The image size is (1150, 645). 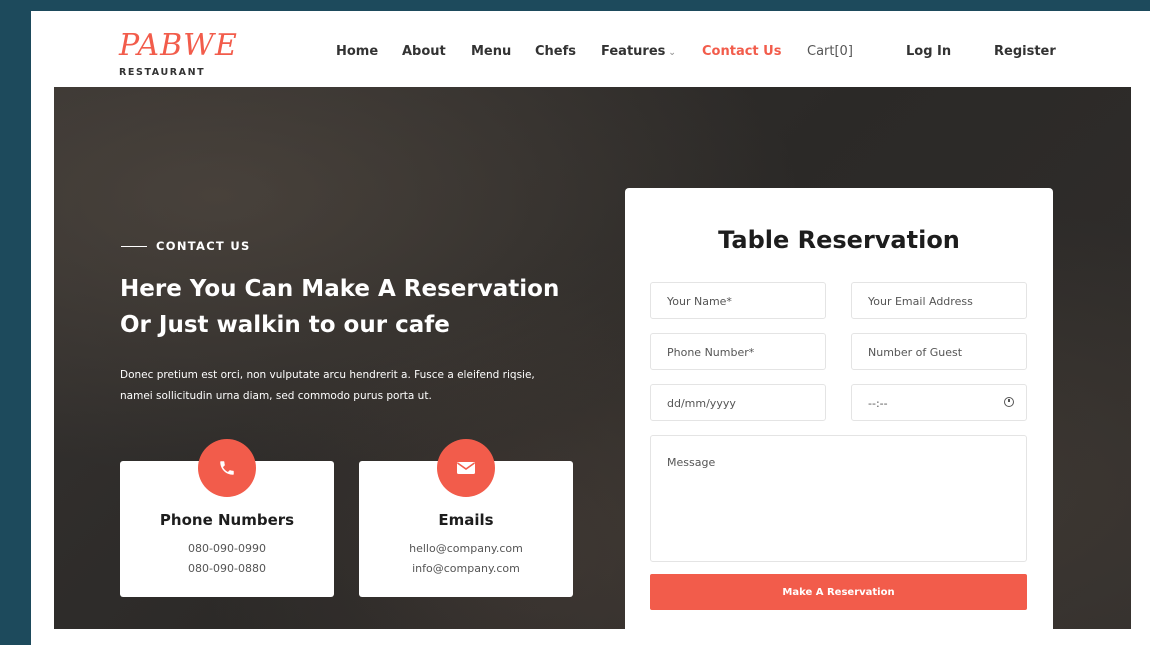 What do you see at coordinates (227, 568) in the screenshot?
I see `phone-number-2: 080-090-0880` at bounding box center [227, 568].